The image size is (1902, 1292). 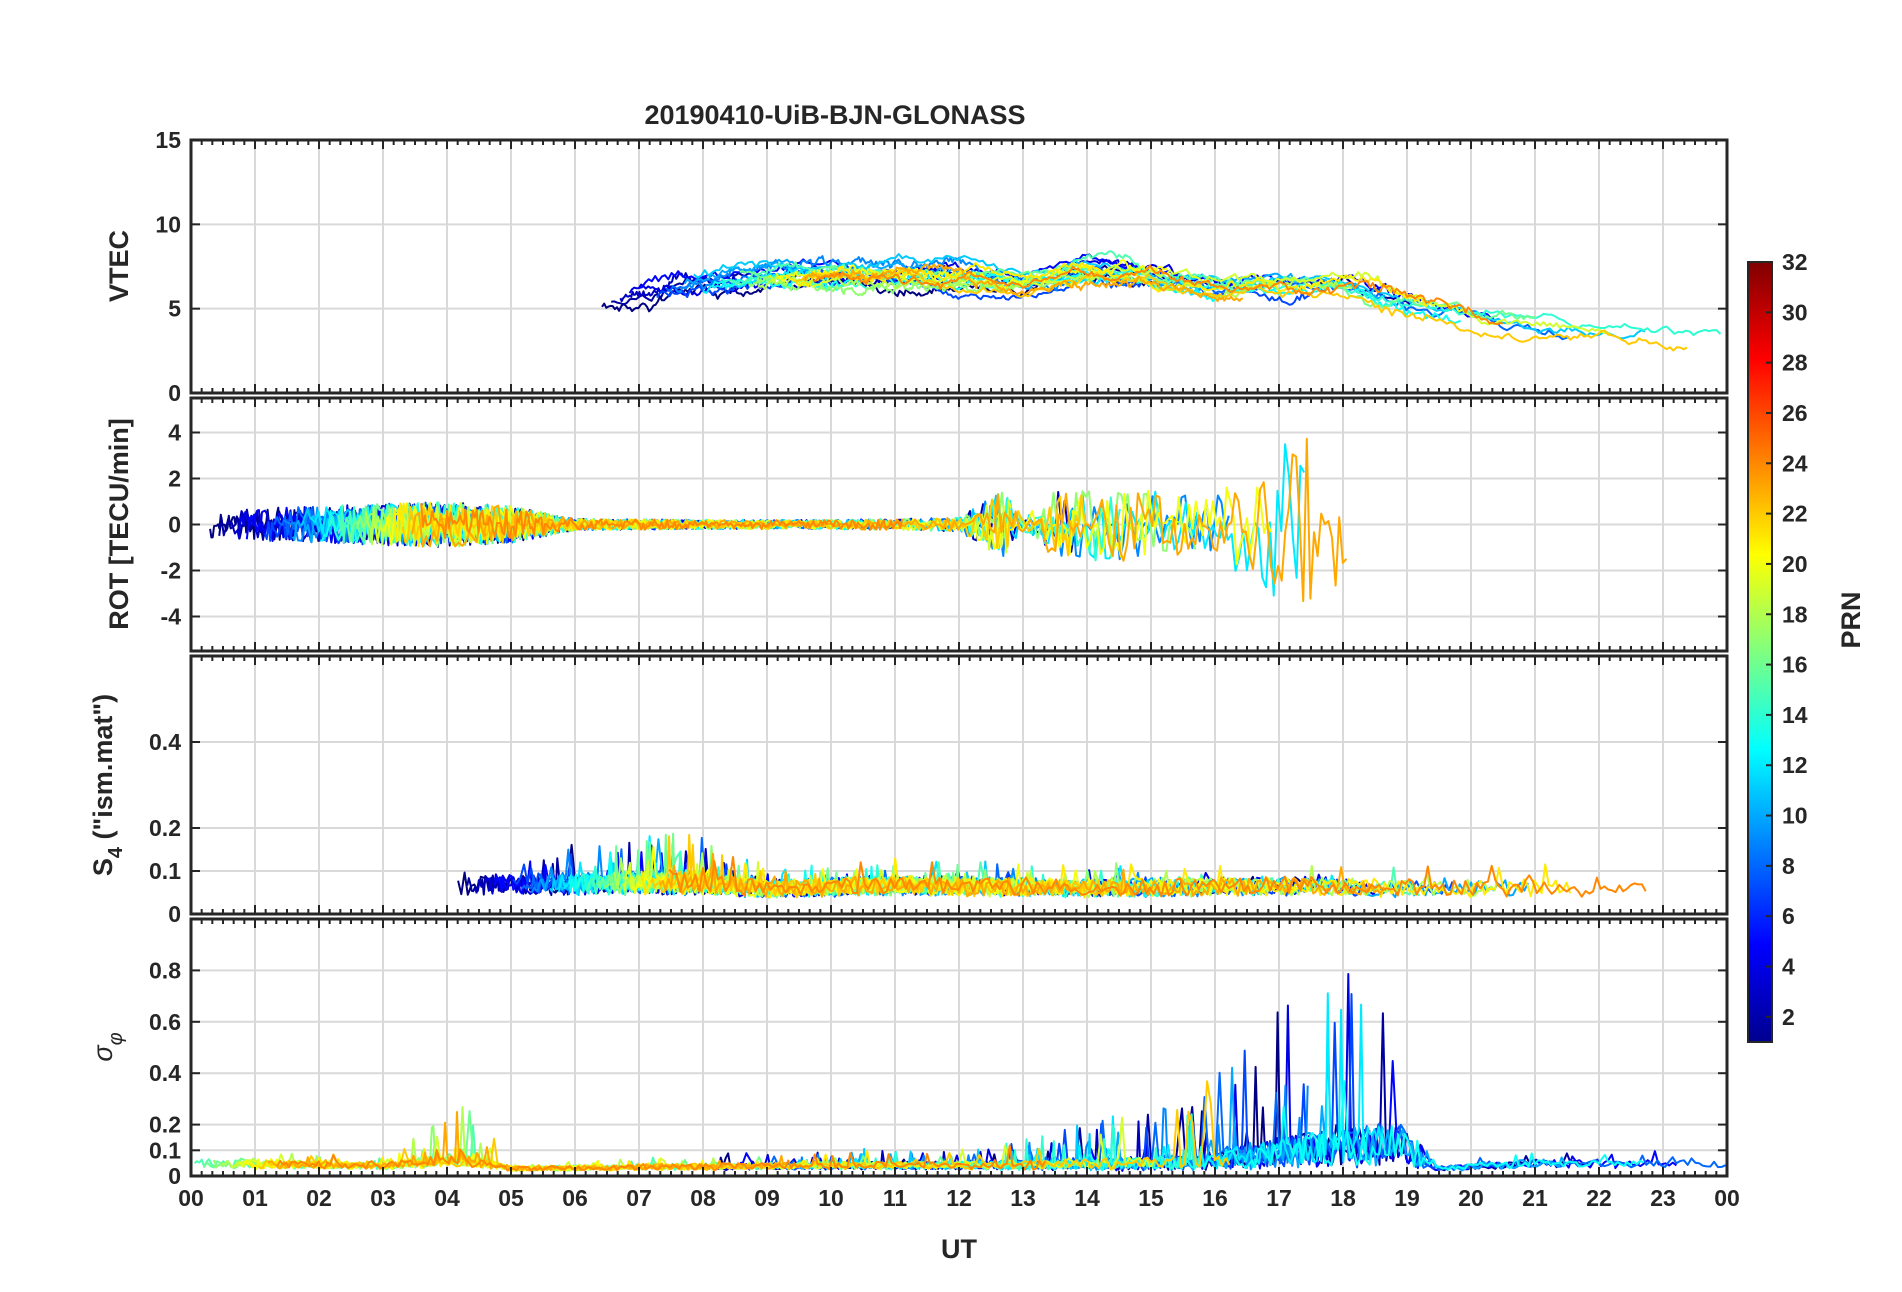 What do you see at coordinates (119, 523) in the screenshot?
I see `y-axis-label: ROT [TECU/min]` at bounding box center [119, 523].